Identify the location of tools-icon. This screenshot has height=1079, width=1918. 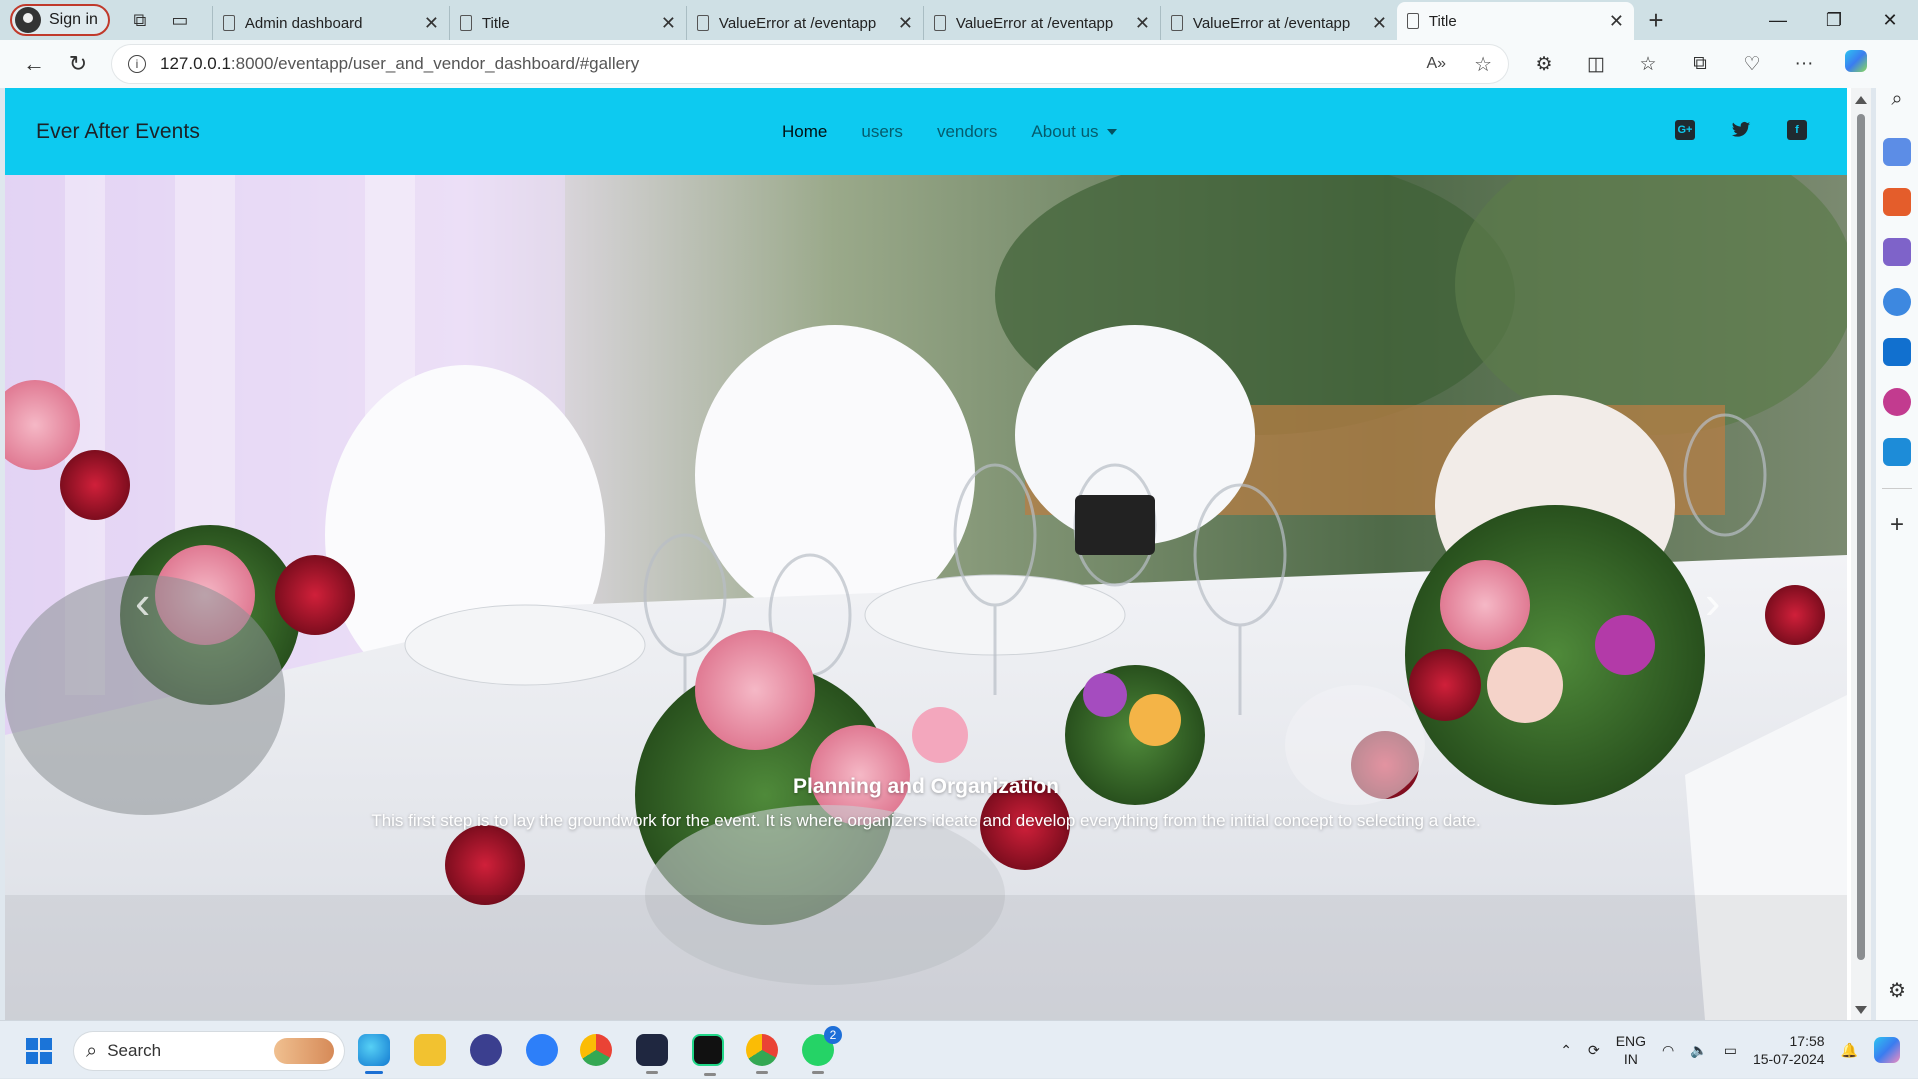
(1897, 202).